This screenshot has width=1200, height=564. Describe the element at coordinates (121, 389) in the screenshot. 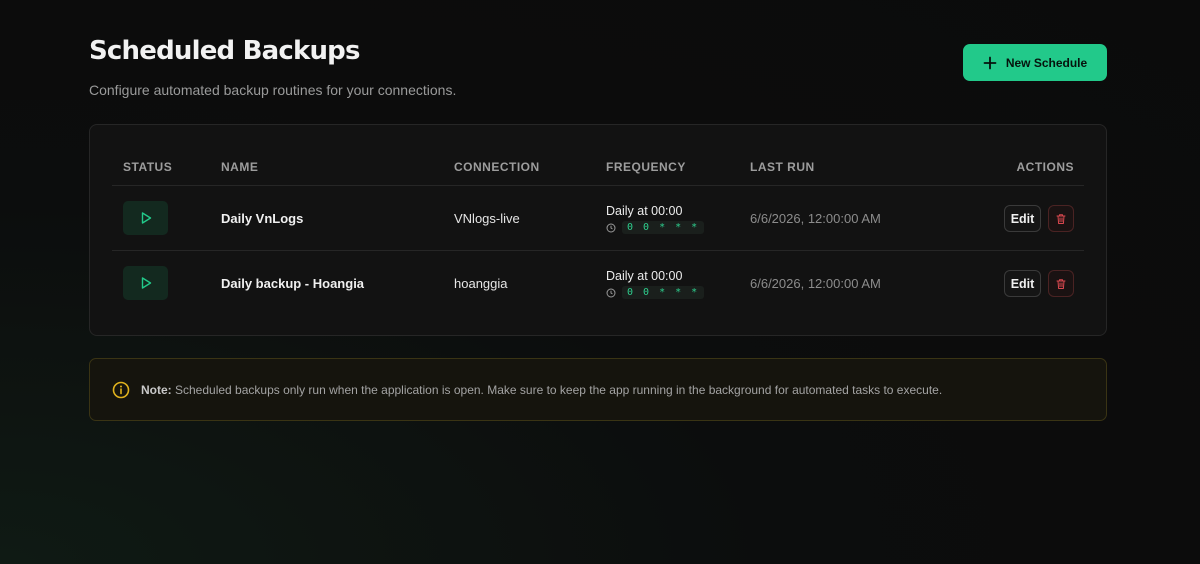

I see `info-icon` at that location.